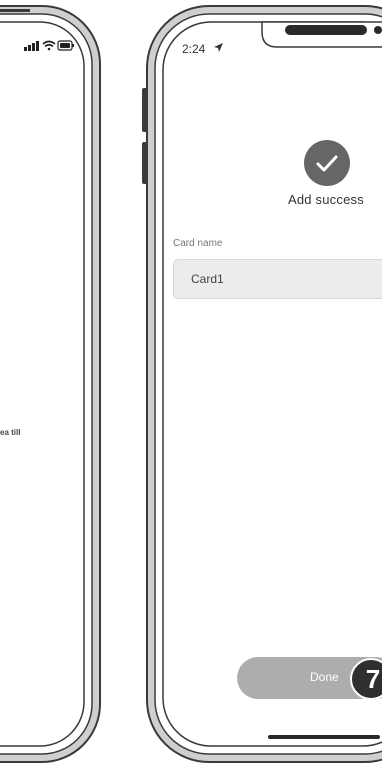 This screenshot has width=382, height=767. Describe the element at coordinates (65, 45) in the screenshot. I see `battery-icon` at that location.